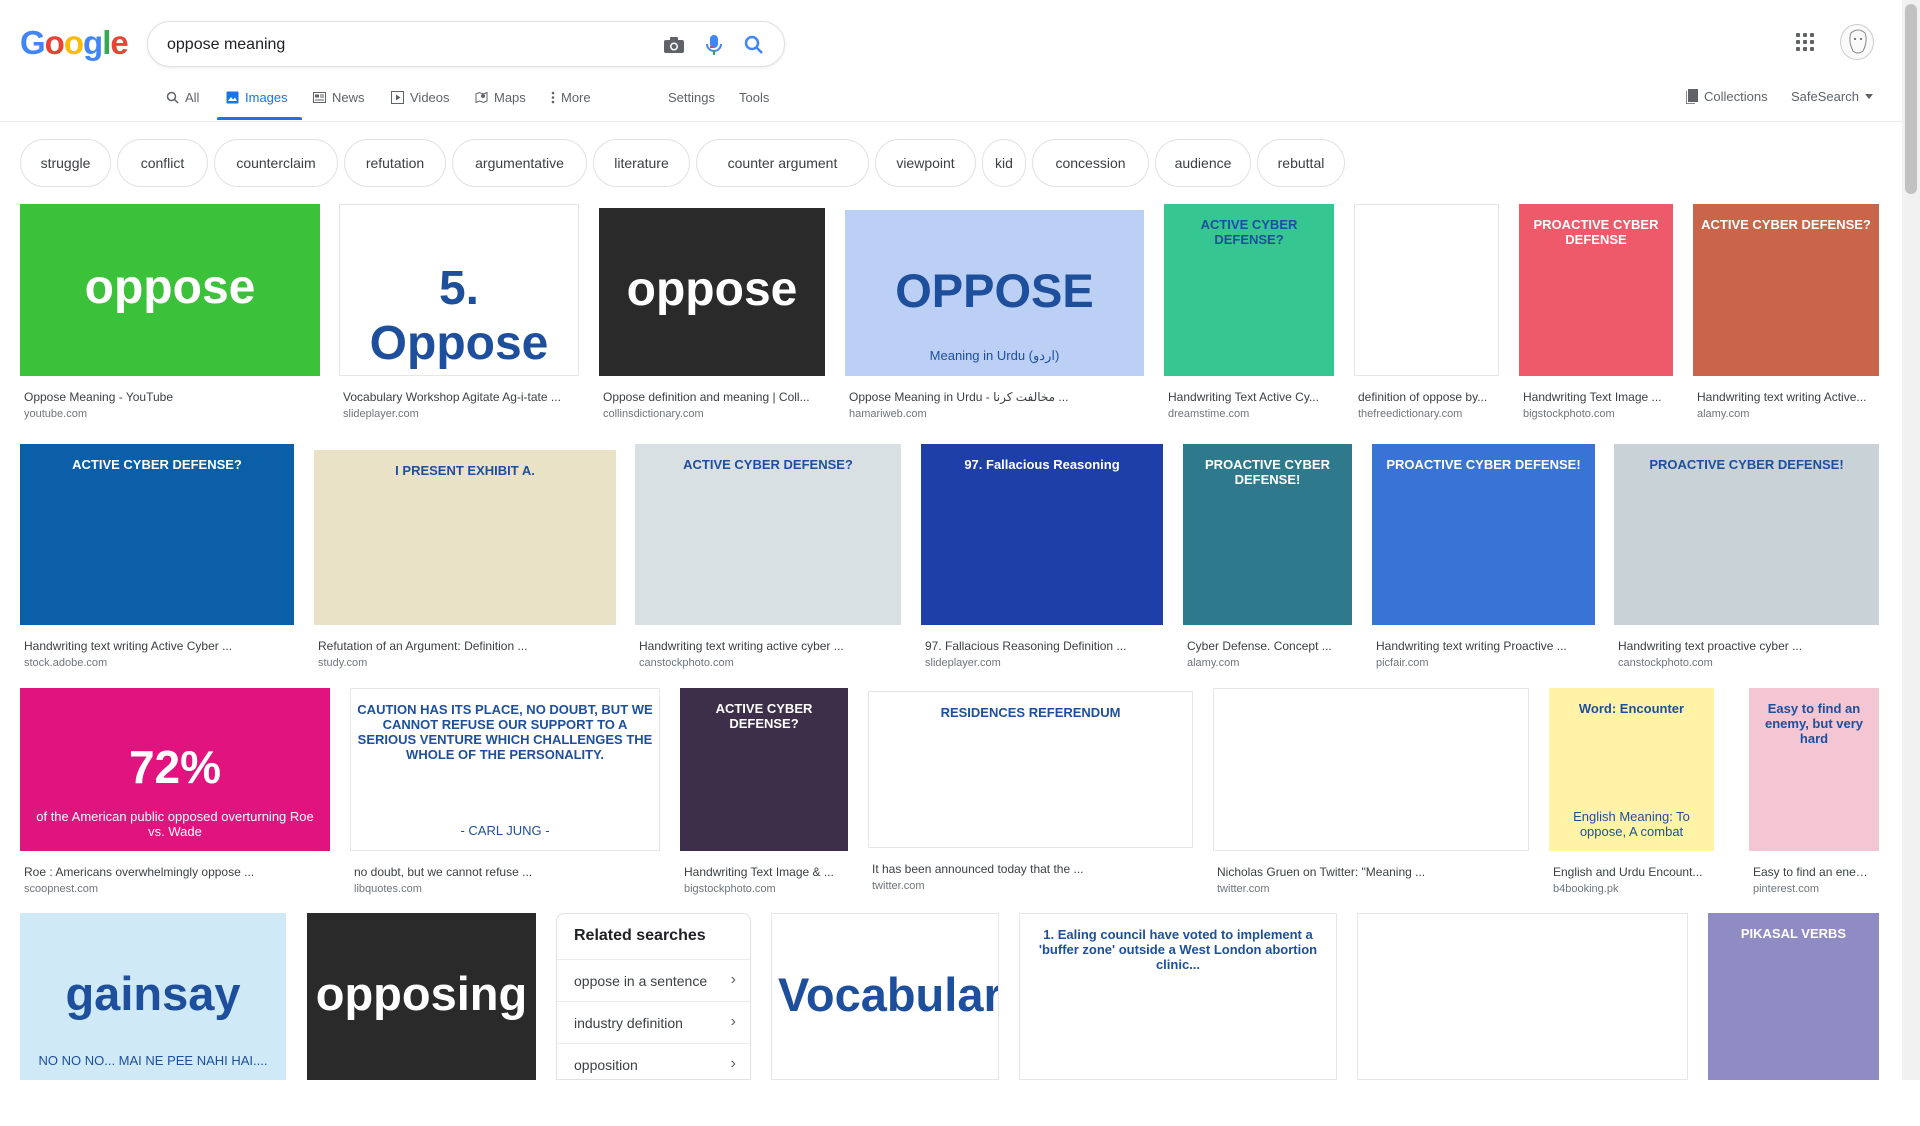 Image resolution: width=1920 pixels, height=1126 pixels. I want to click on related-chip: argumentative, so click(519, 163).